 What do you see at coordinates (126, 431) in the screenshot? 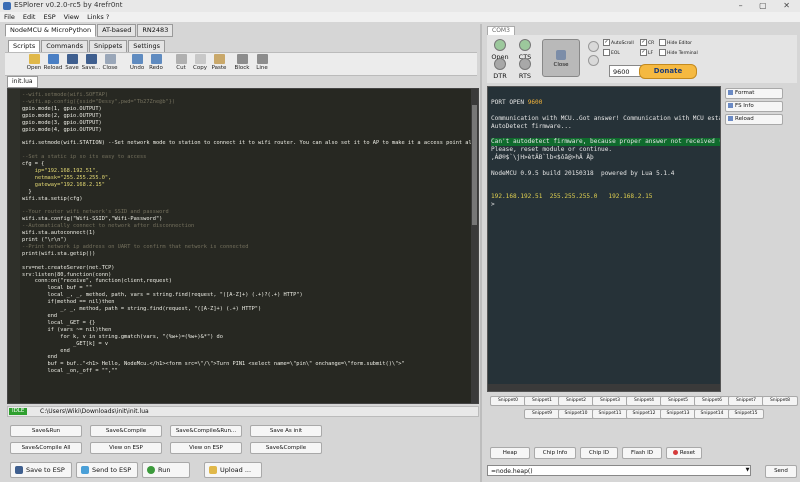
I see `save-compile-button: Save&Compile` at bounding box center [126, 431].